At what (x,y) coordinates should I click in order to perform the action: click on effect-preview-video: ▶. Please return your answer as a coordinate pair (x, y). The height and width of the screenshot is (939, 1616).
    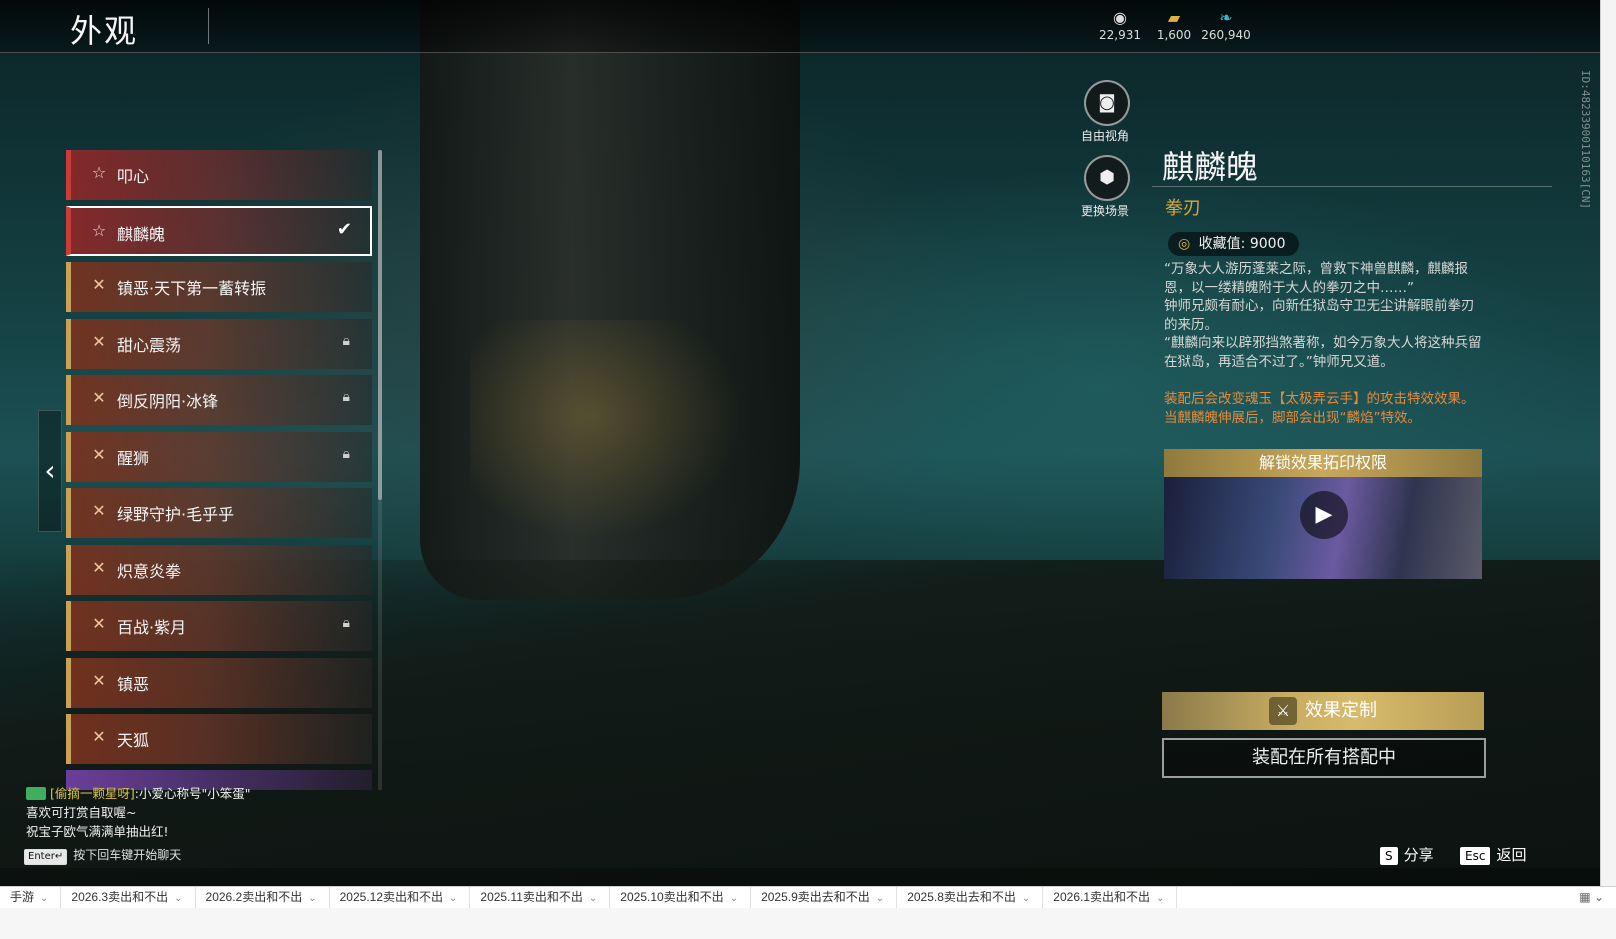
    Looking at the image, I should click on (1323, 528).